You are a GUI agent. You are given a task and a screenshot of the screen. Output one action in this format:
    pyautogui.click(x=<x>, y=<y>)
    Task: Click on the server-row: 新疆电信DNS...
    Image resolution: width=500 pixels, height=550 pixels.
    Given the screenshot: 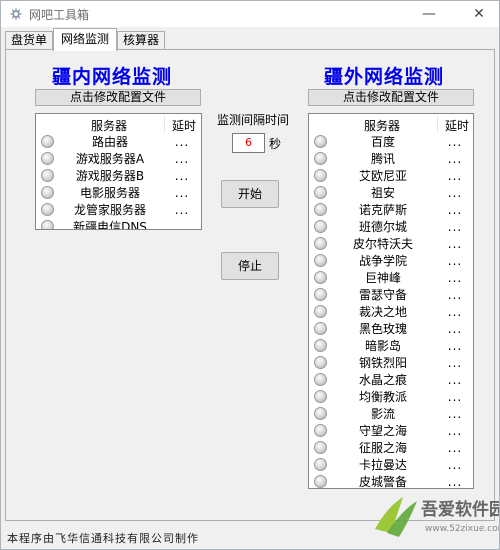 What is the action you would take?
    pyautogui.click(x=118, y=224)
    